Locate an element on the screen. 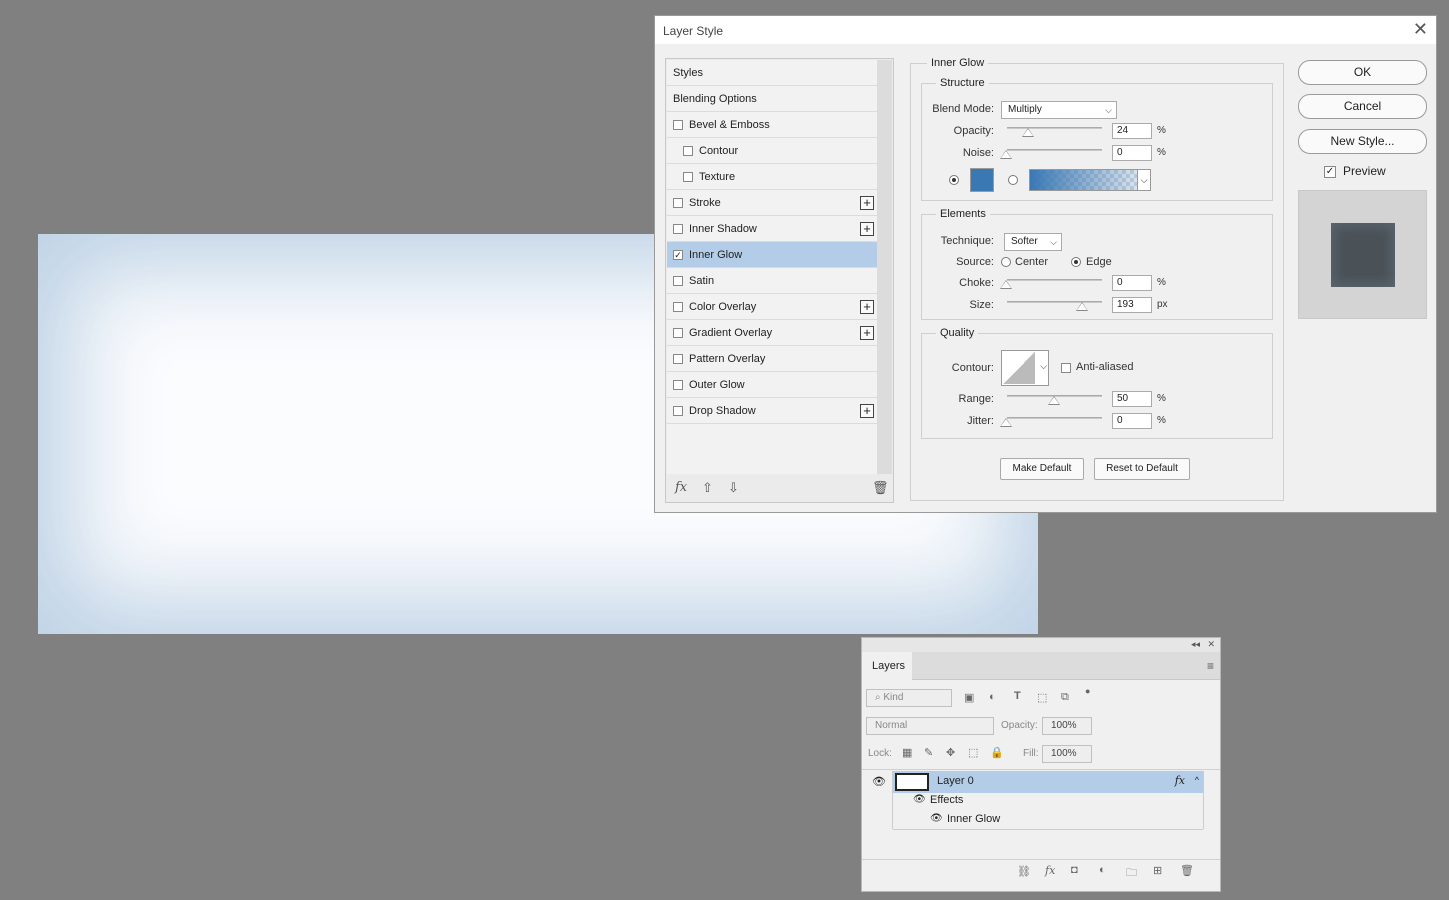 Image resolution: width=1449 pixels, height=900 pixels. style-item-inner-shadow: Inner Shadow + is located at coordinates (772, 229).